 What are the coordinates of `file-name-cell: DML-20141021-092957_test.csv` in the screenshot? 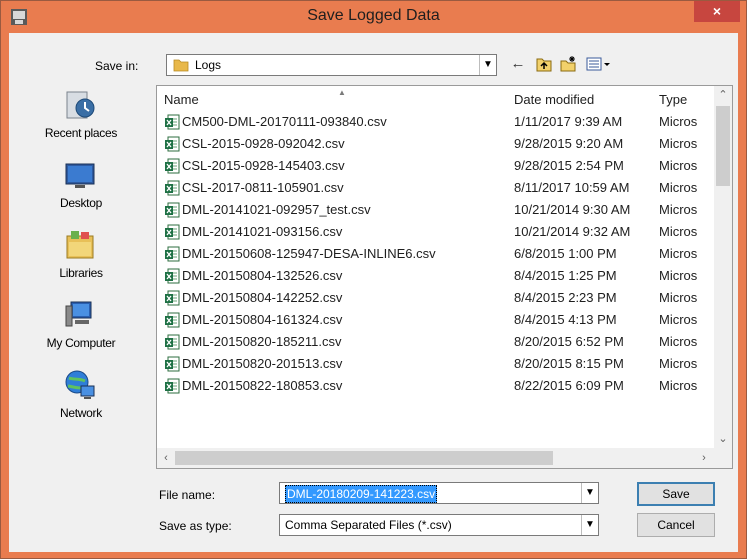 It's located at (276, 209).